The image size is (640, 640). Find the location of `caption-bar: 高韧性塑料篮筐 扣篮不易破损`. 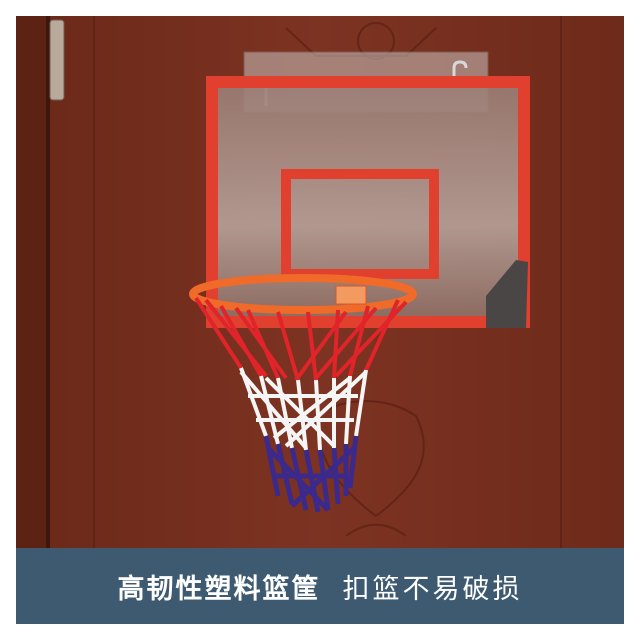

caption-bar: 高韧性塑料篮筐 扣篮不易破损 is located at coordinates (320, 586).